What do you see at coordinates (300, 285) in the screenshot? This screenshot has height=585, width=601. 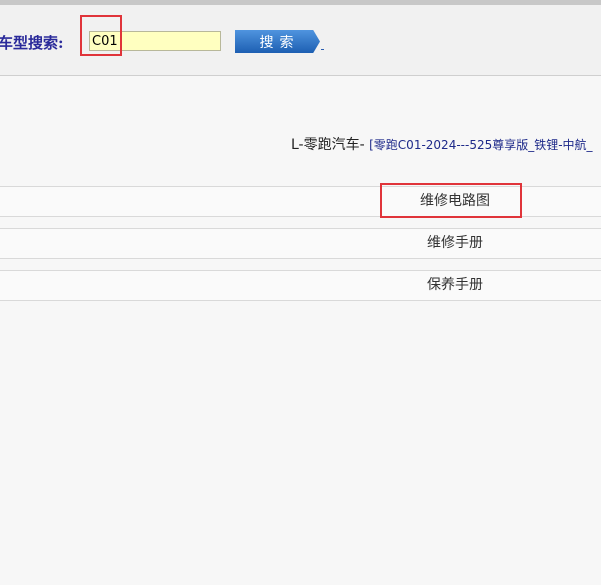 I see `menu-row-maintenance-manual: 保养手册` at bounding box center [300, 285].